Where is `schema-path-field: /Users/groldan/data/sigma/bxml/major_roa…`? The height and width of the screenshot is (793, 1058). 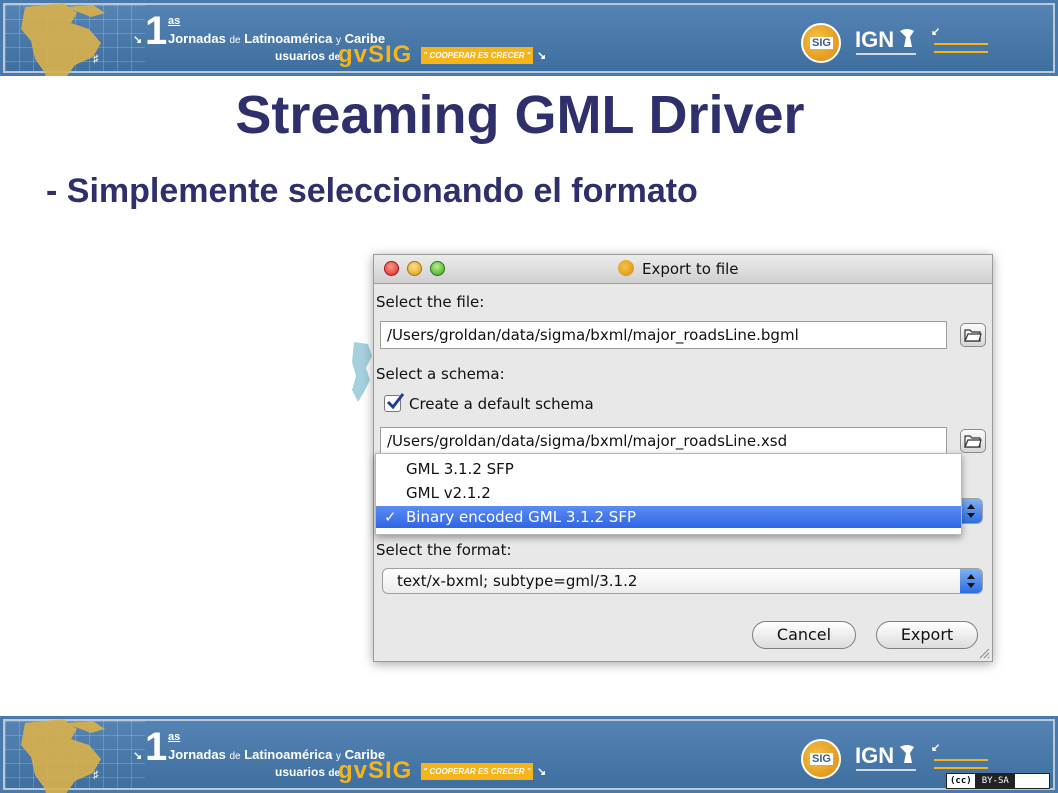 schema-path-field: /Users/groldan/data/sigma/bxml/major_roa… is located at coordinates (663, 441).